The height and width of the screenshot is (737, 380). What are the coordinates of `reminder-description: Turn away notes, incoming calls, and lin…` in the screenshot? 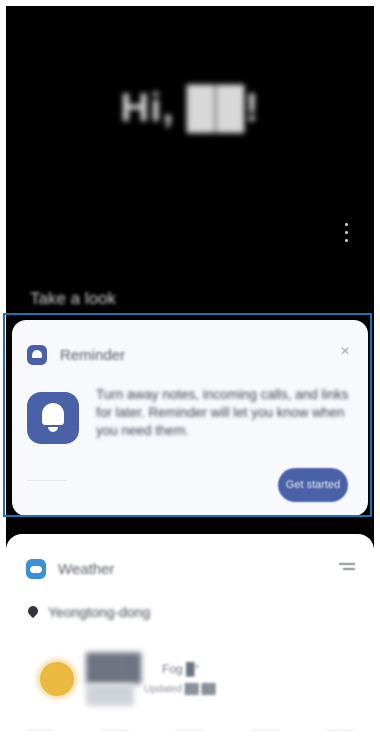 It's located at (222, 412).